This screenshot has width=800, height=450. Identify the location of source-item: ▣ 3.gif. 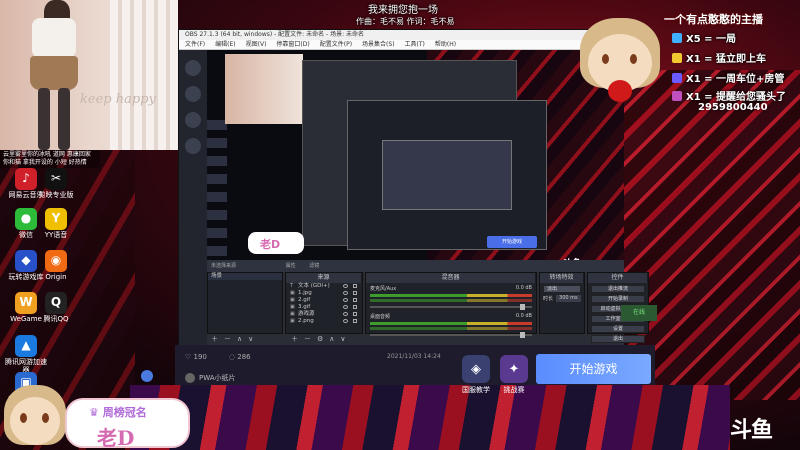
(324, 307).